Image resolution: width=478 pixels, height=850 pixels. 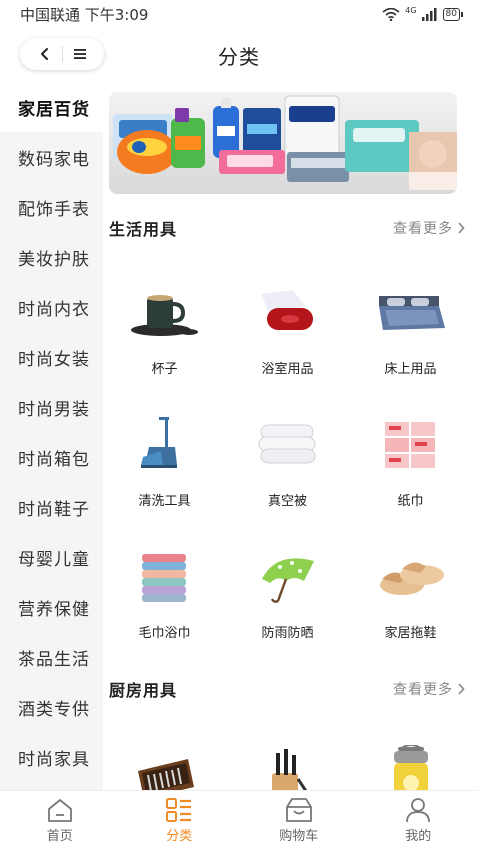 I want to click on sidebar-item-label: 时尚男装, so click(x=54, y=409).